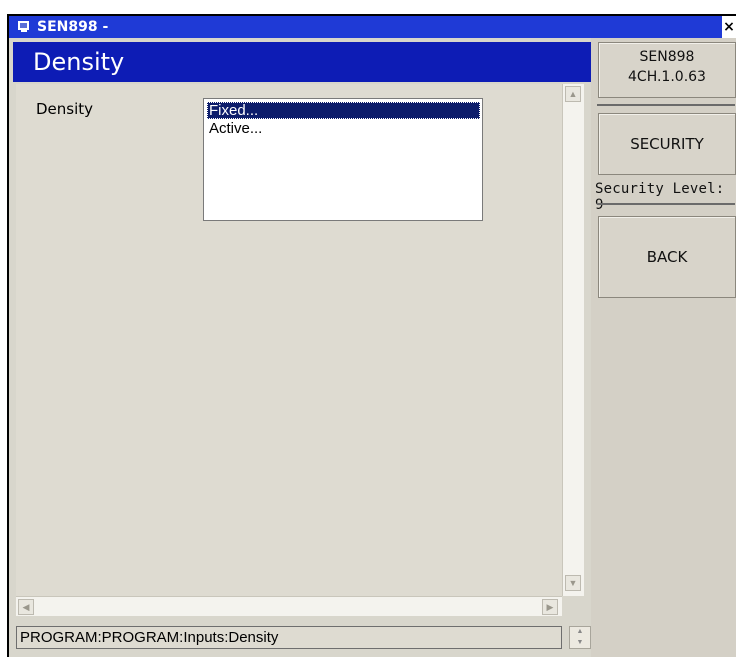  What do you see at coordinates (550, 607) in the screenshot?
I see `scroll-right-icon: ▶` at bounding box center [550, 607].